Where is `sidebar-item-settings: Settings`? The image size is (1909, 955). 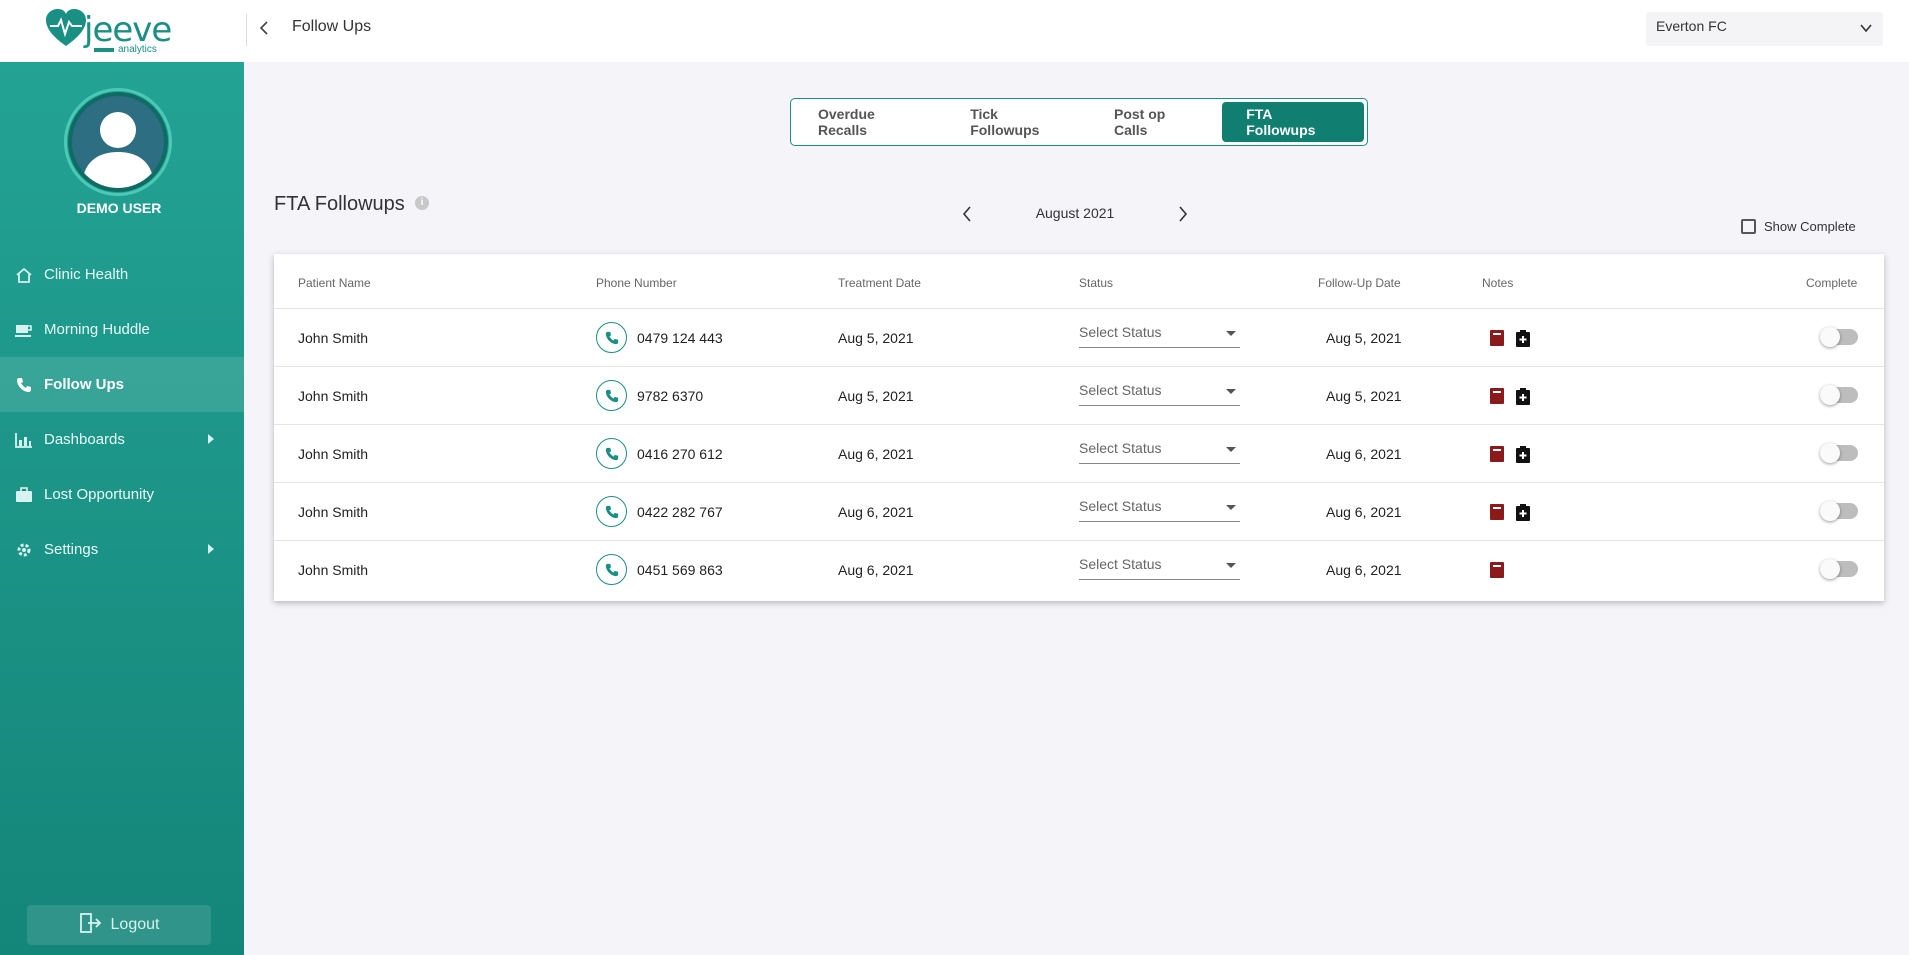 sidebar-item-settings: Settings is located at coordinates (122, 549).